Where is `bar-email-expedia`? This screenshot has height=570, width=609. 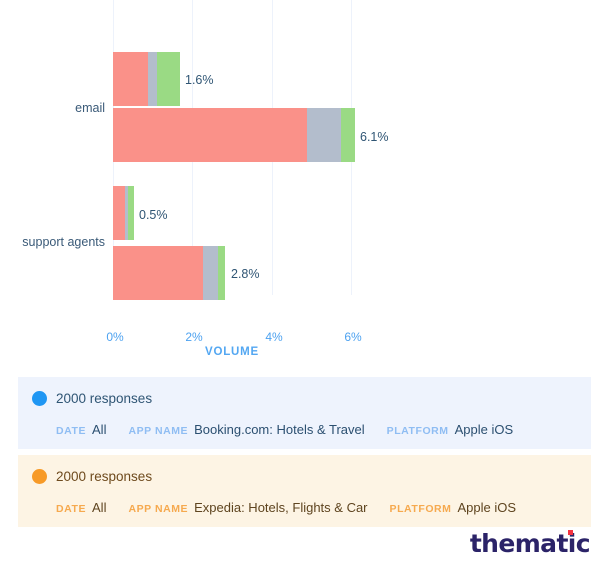 bar-email-expedia is located at coordinates (234, 135).